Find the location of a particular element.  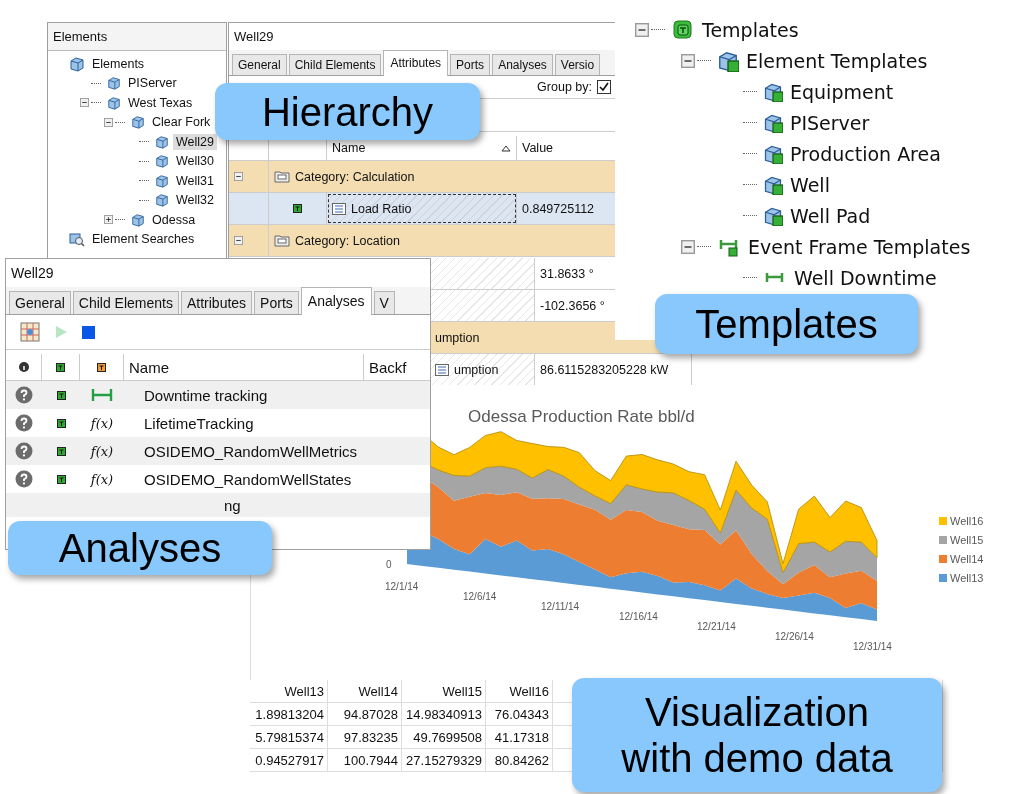

tree-item: Well31 is located at coordinates (195, 180).